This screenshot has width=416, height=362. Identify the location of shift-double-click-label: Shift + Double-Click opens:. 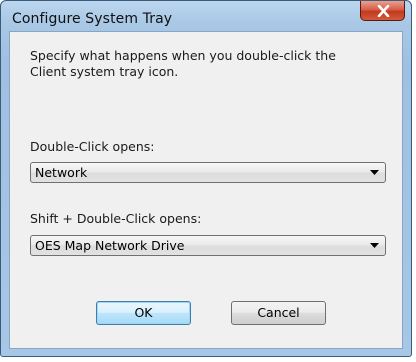
(116, 218).